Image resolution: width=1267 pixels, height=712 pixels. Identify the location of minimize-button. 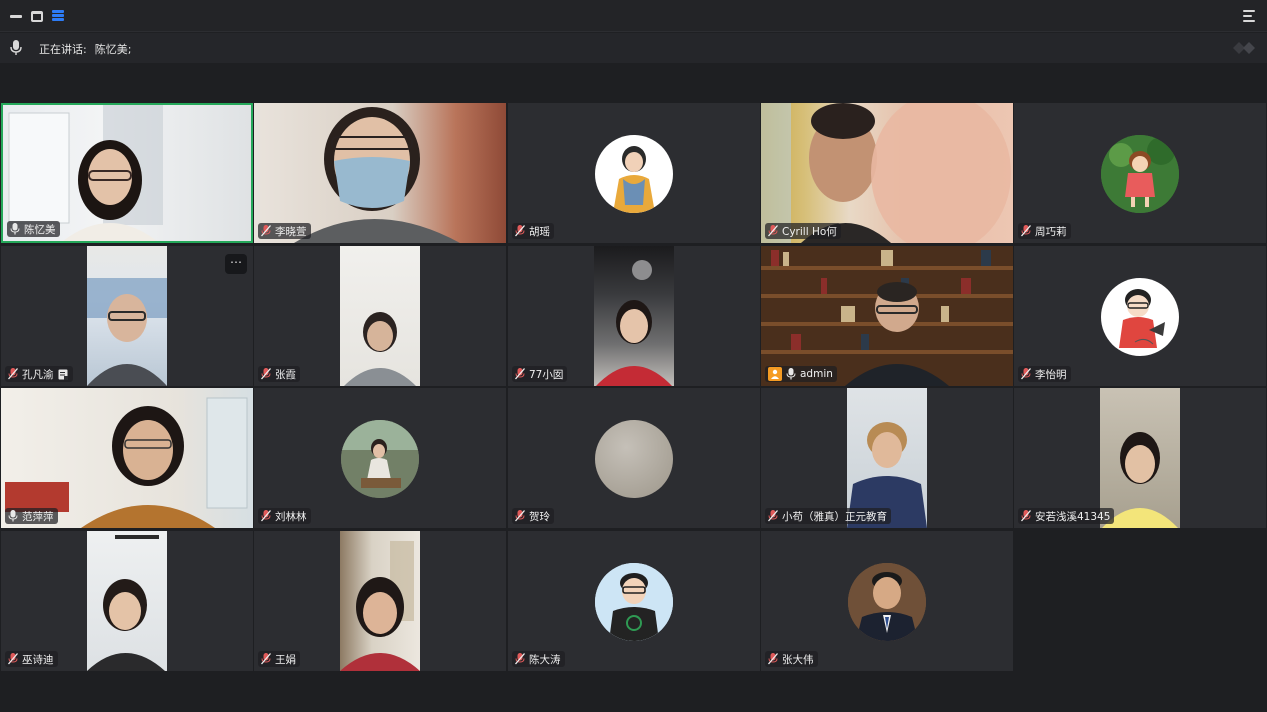
(16, 16).